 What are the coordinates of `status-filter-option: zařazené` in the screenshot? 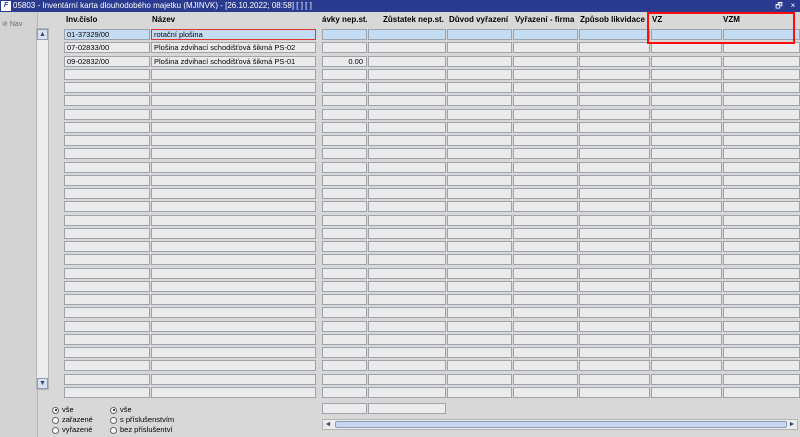 It's located at (72, 420).